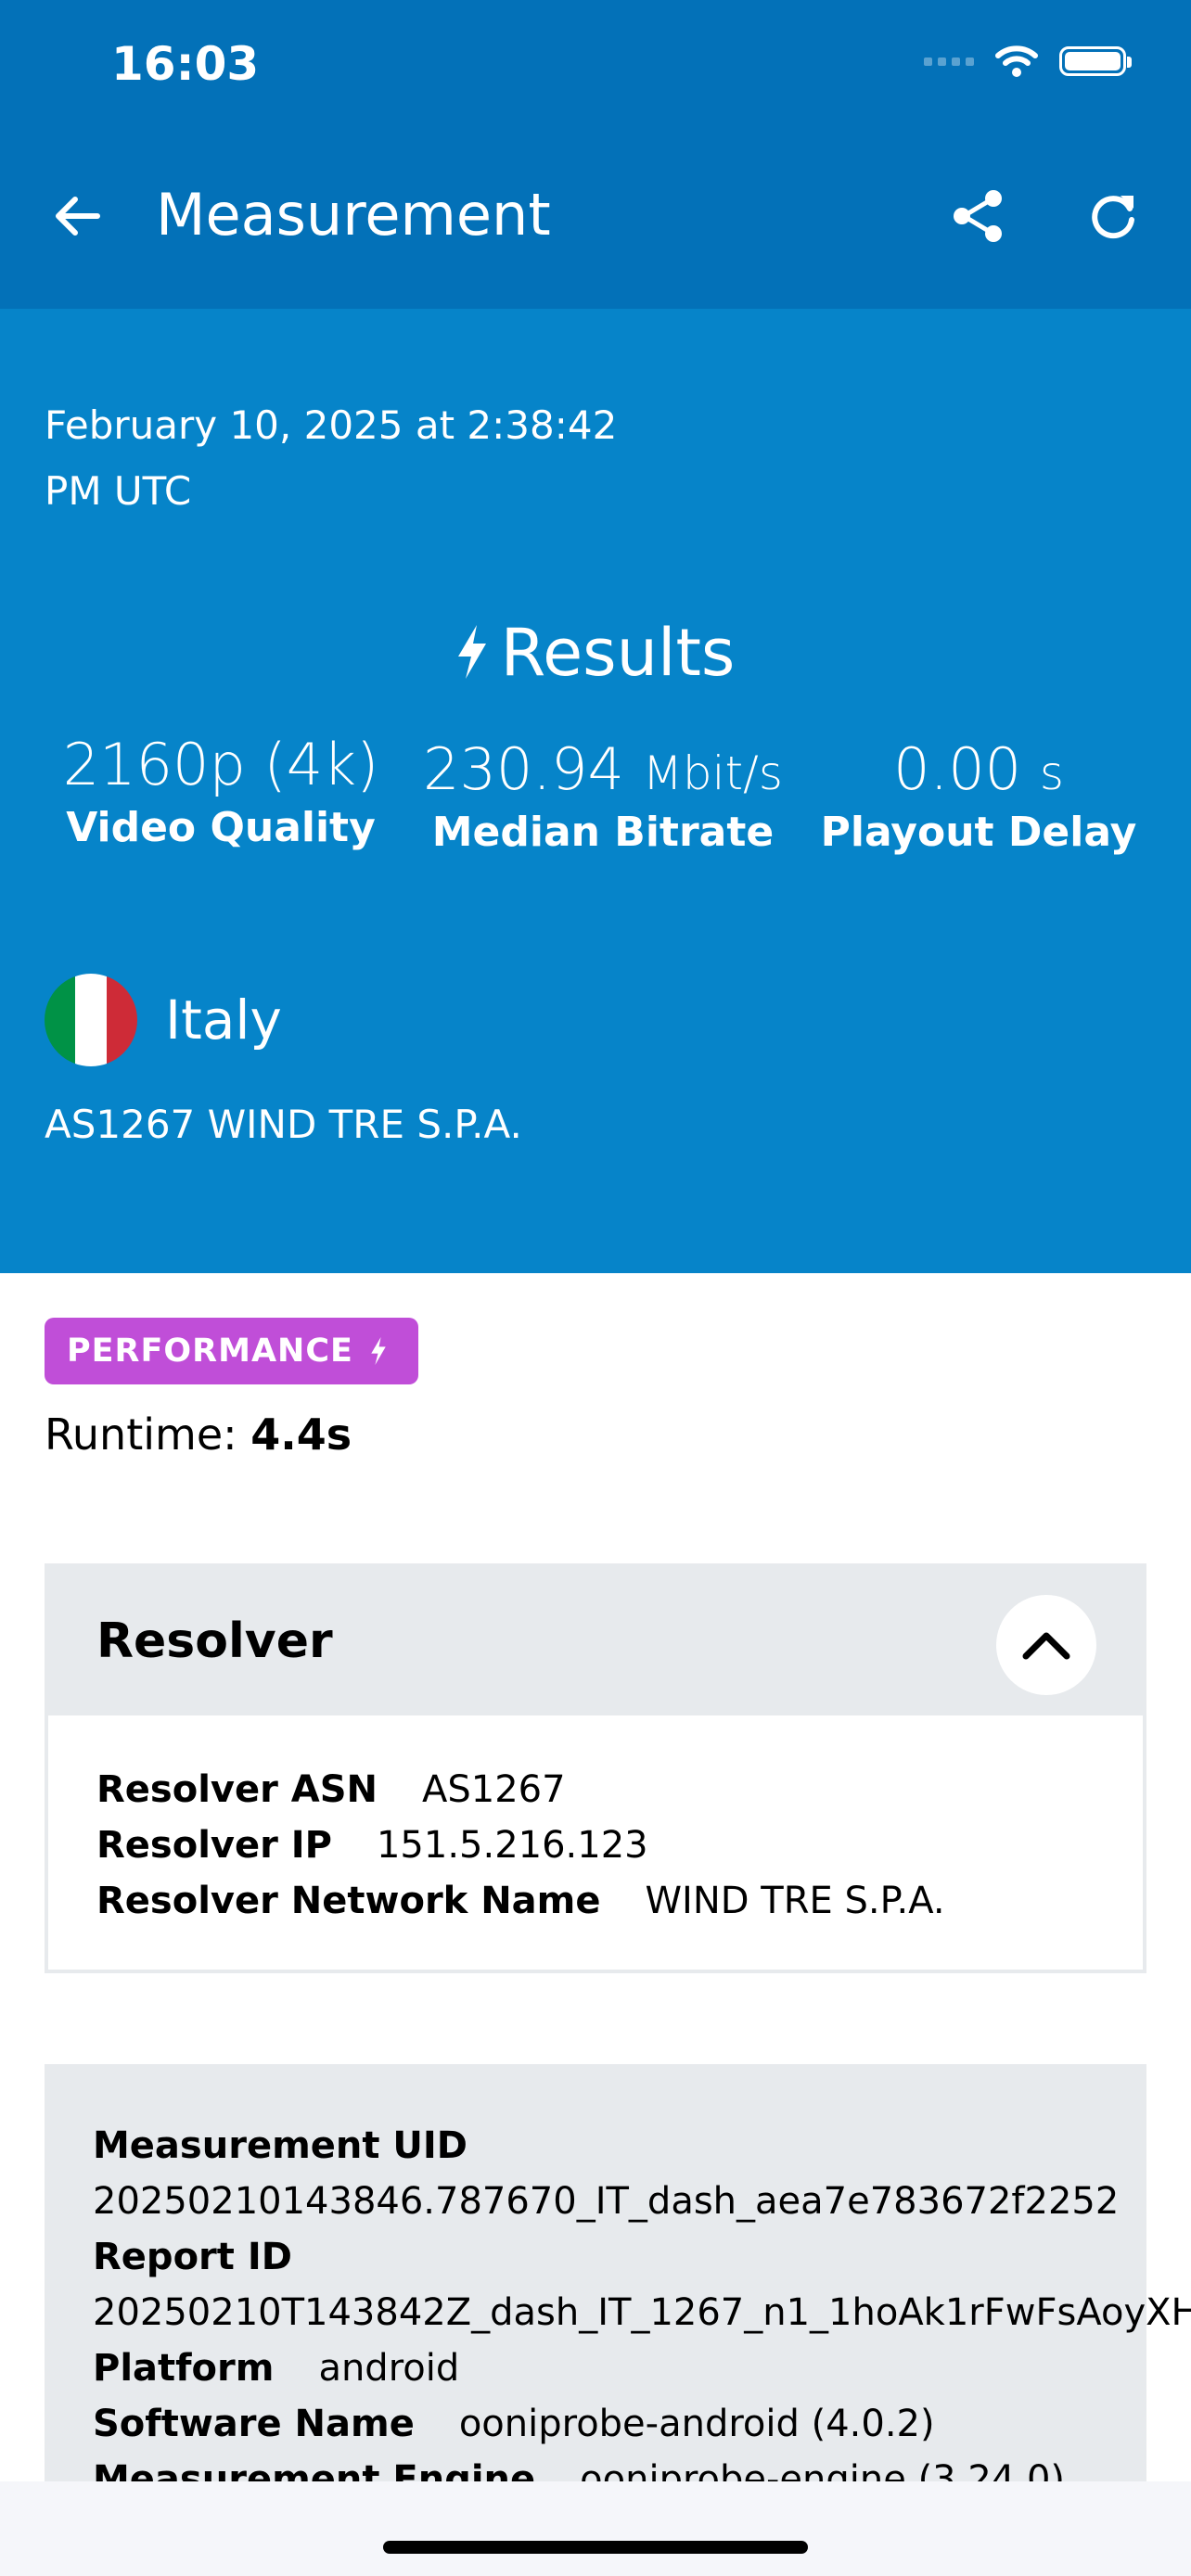 Image resolution: width=1191 pixels, height=2576 pixels. What do you see at coordinates (603, 833) in the screenshot?
I see `metric-label: Median Bitrate` at bounding box center [603, 833].